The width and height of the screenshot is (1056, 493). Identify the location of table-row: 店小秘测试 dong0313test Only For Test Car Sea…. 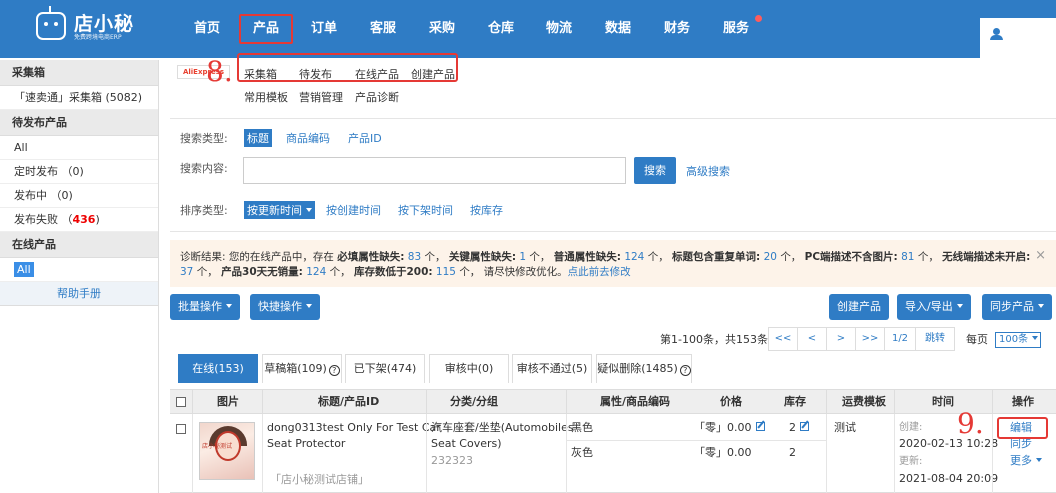
(613, 453).